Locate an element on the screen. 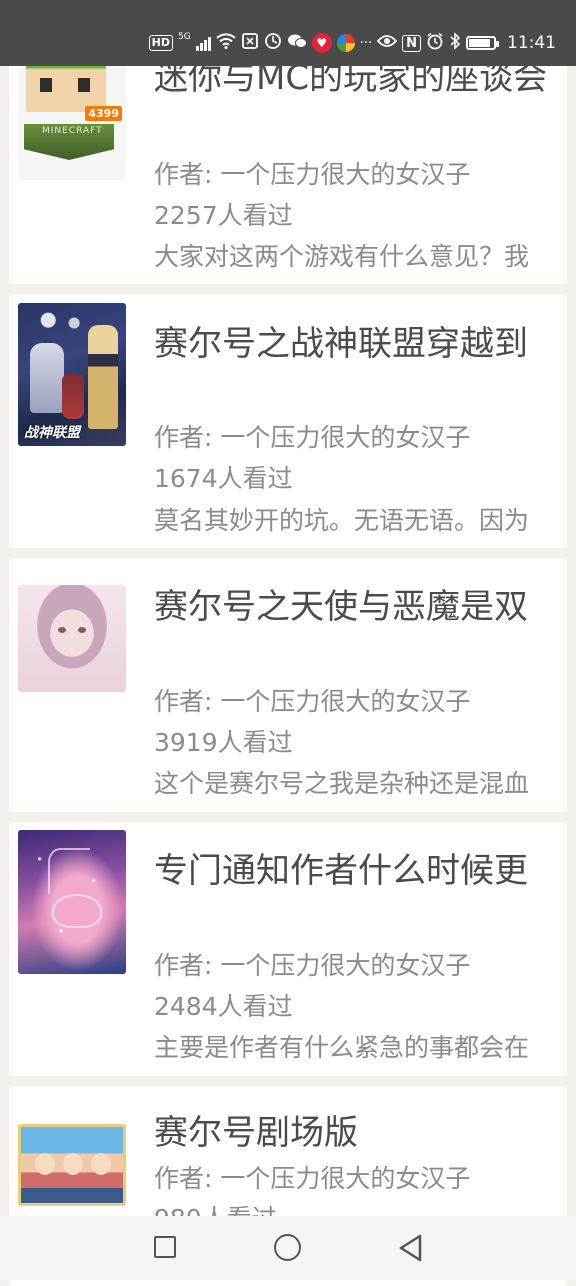  alarm-icon is located at coordinates (435, 43).